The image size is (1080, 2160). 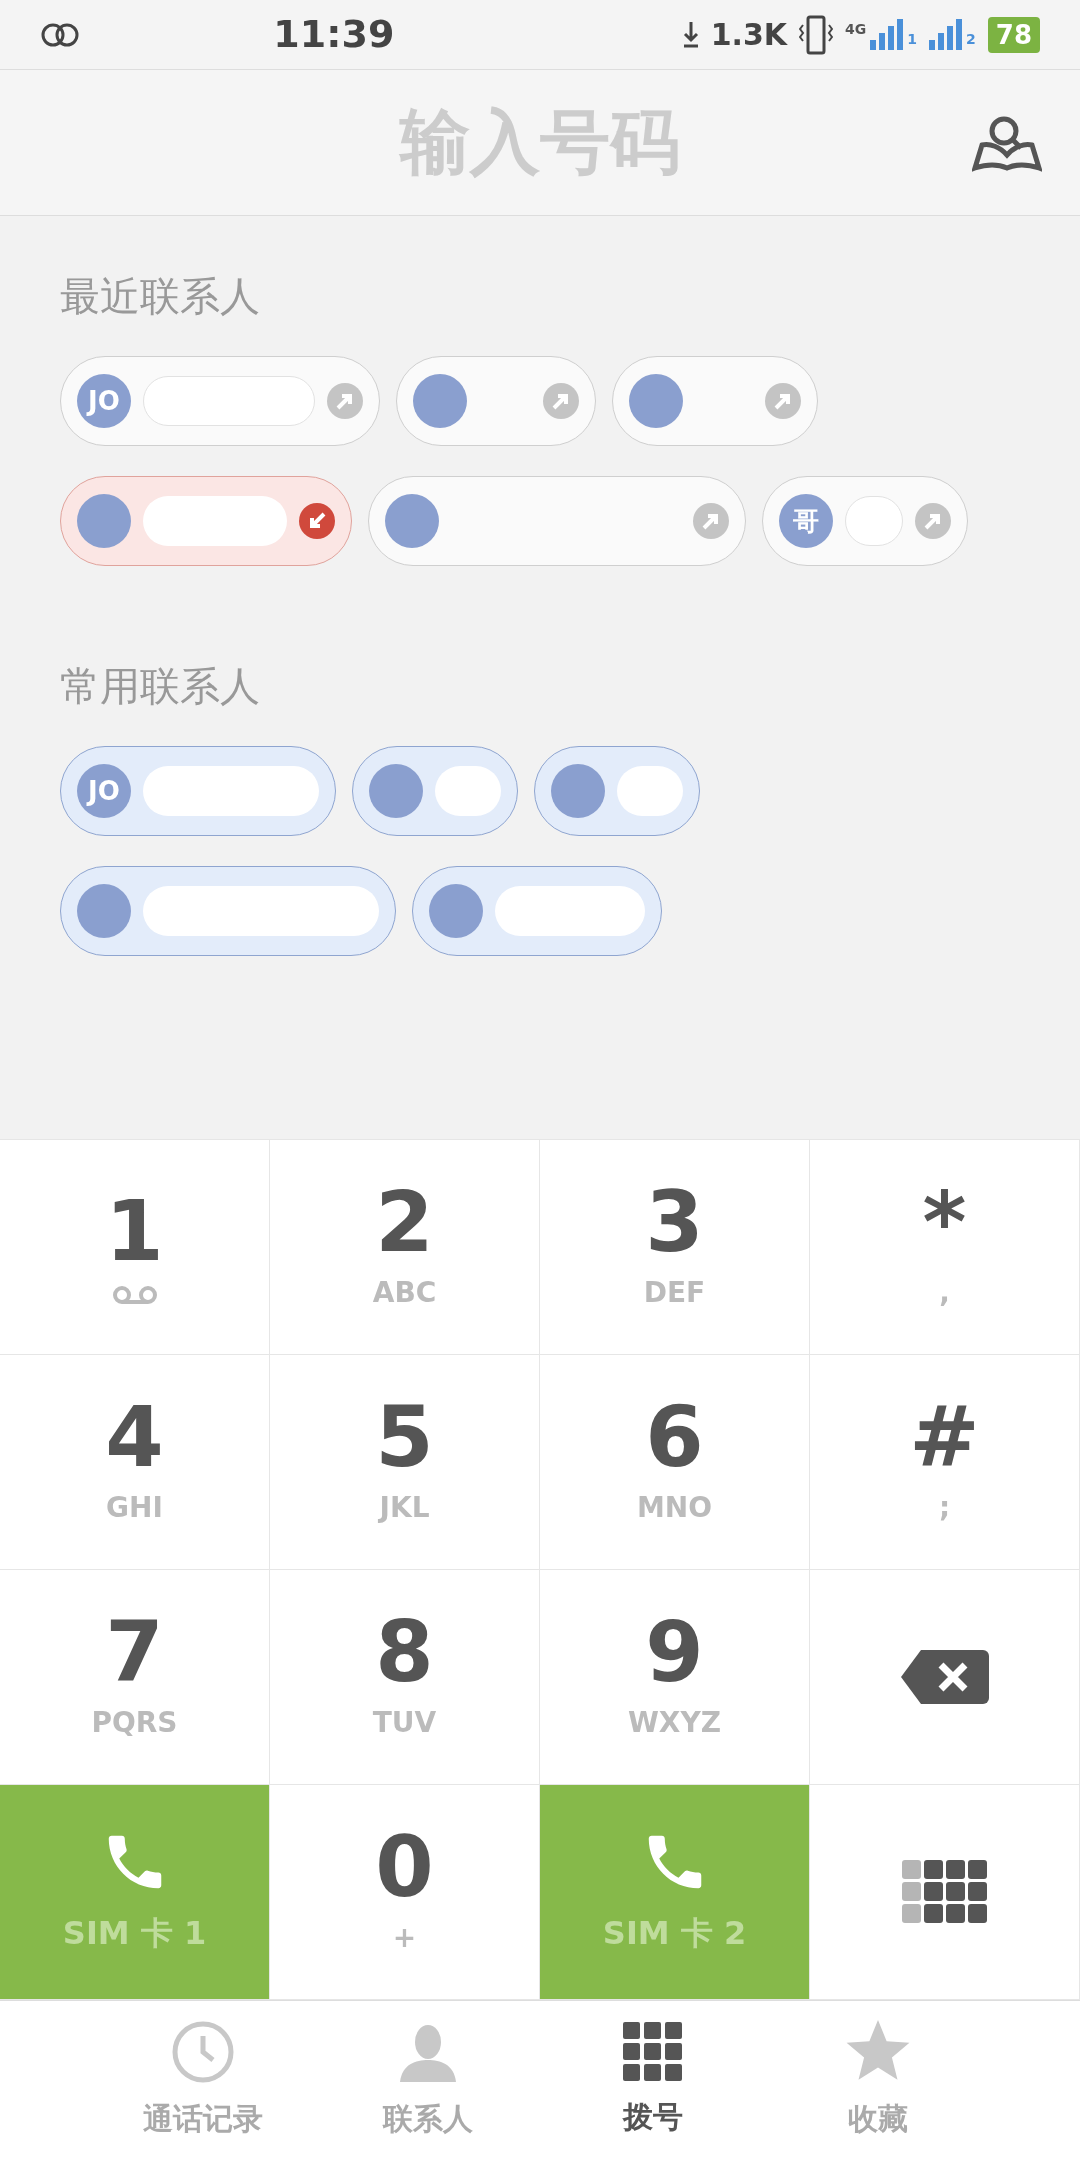 What do you see at coordinates (675, 1677) in the screenshot?
I see `dial-key: 9 WXYZ` at bounding box center [675, 1677].